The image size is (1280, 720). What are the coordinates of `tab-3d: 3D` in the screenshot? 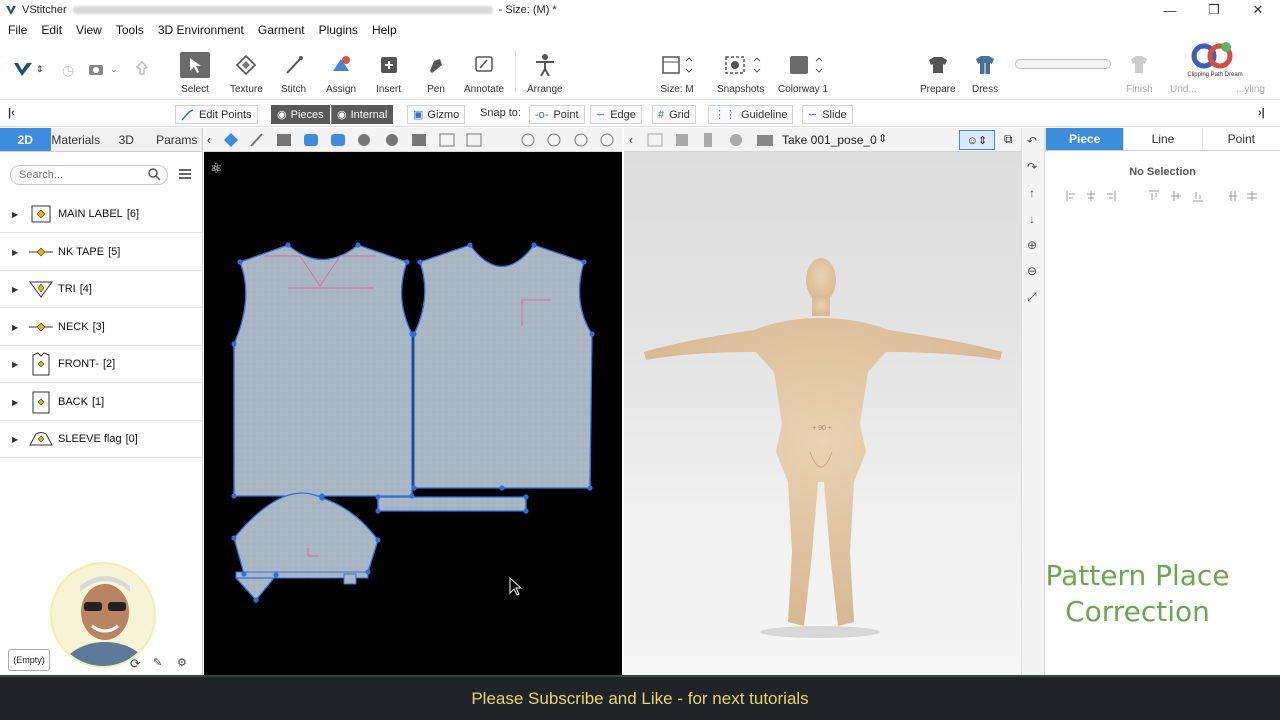 It's located at (126, 139).